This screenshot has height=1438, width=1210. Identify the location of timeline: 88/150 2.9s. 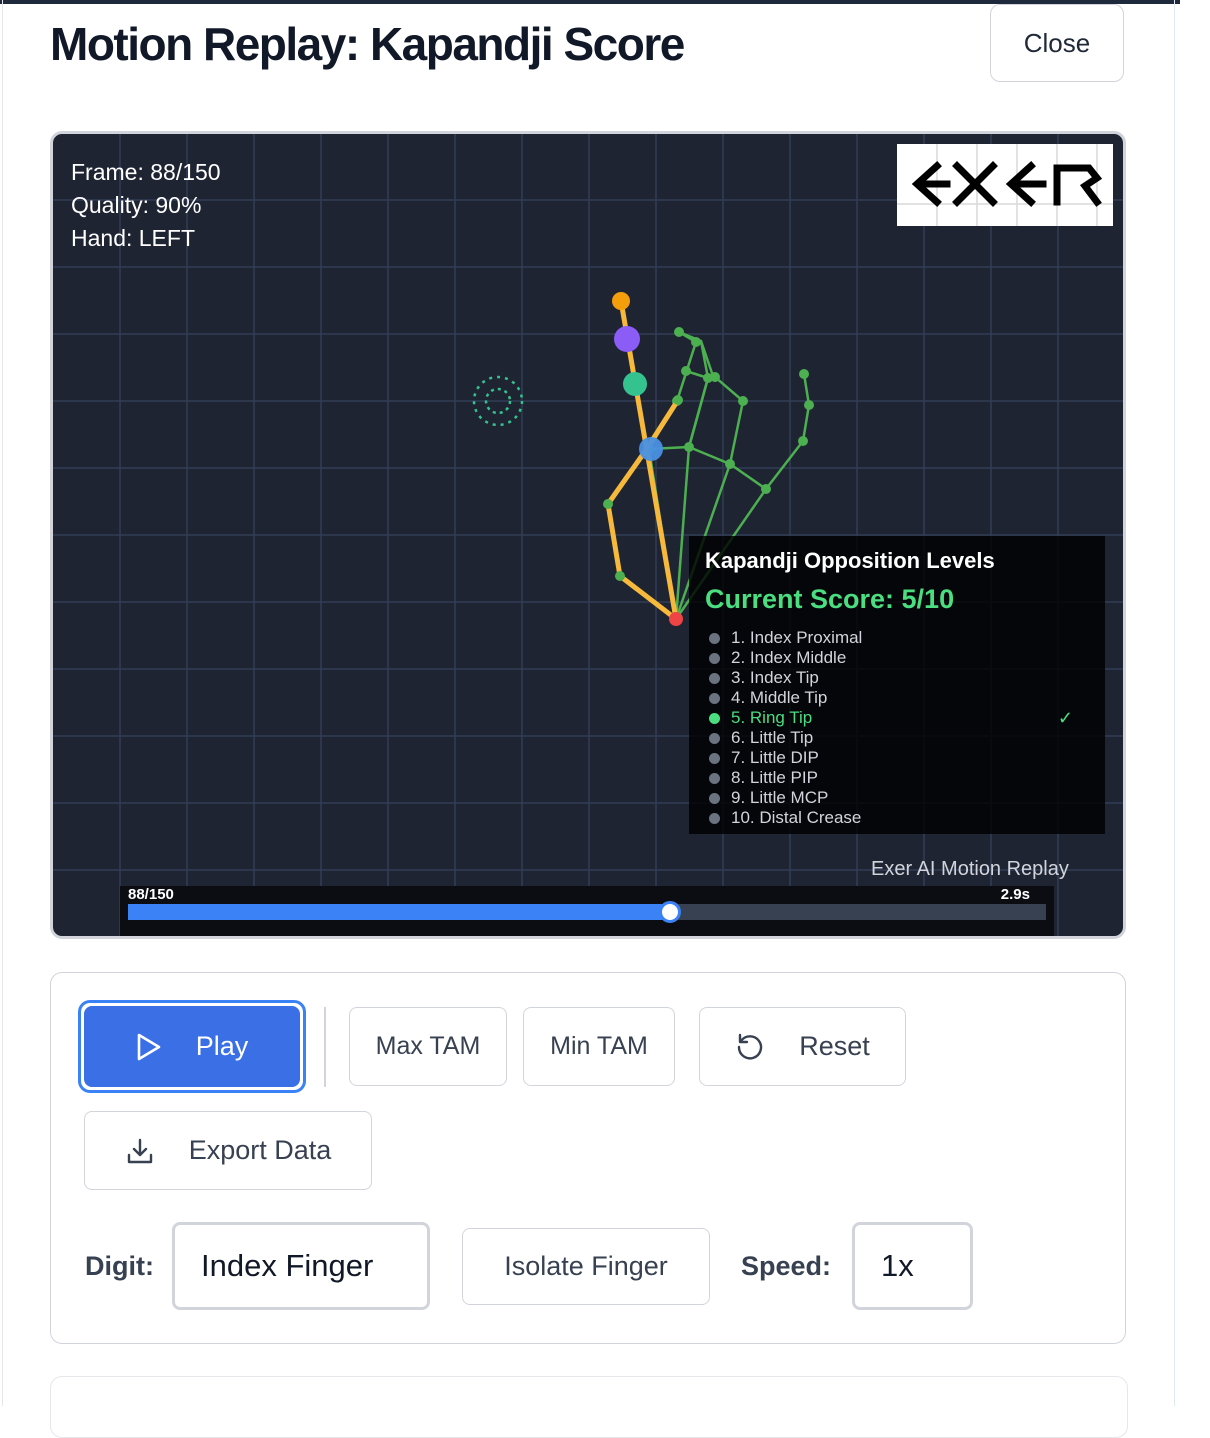
(587, 911).